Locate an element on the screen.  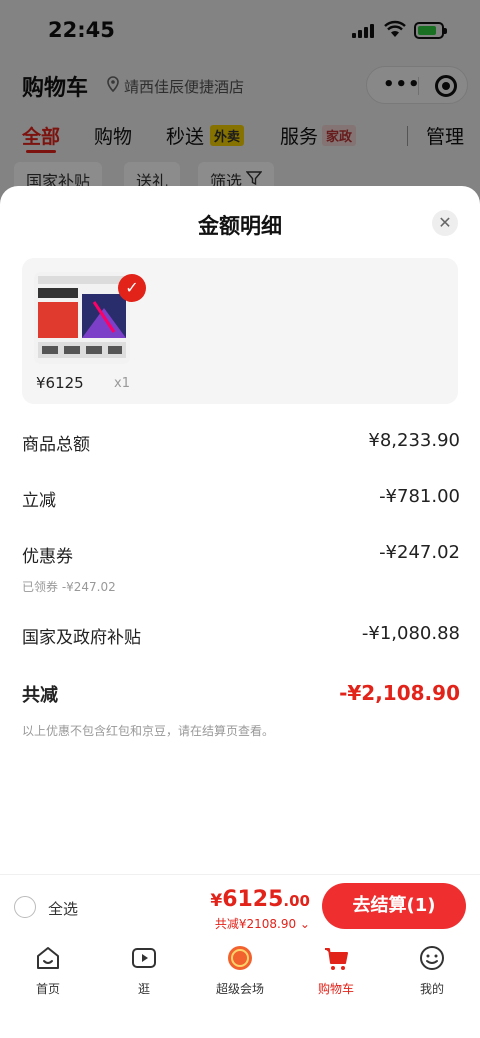
tabbar-label: 购物车 is located at coordinates (335, 989).